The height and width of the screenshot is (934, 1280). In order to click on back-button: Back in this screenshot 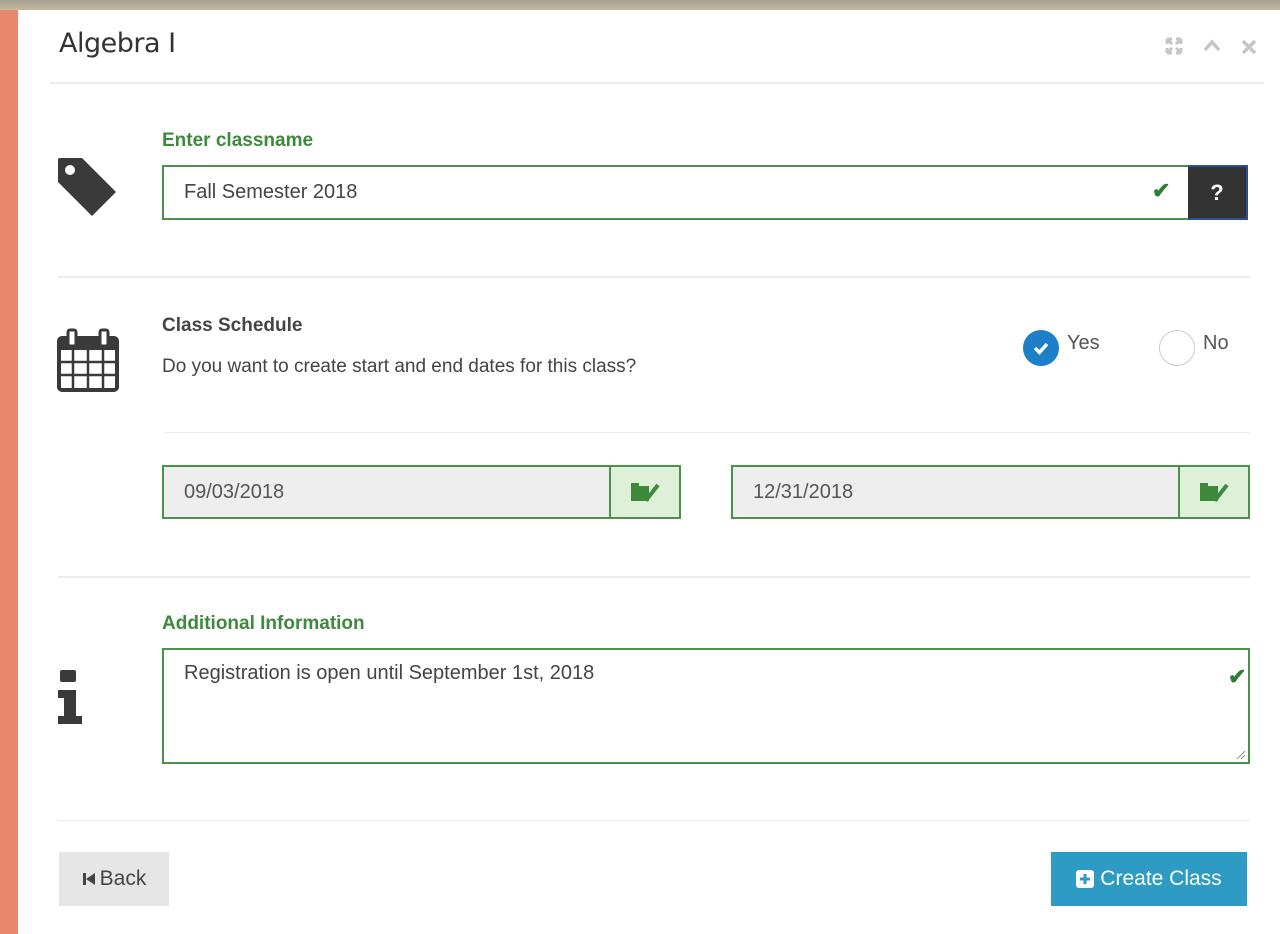, I will do `click(114, 879)`.